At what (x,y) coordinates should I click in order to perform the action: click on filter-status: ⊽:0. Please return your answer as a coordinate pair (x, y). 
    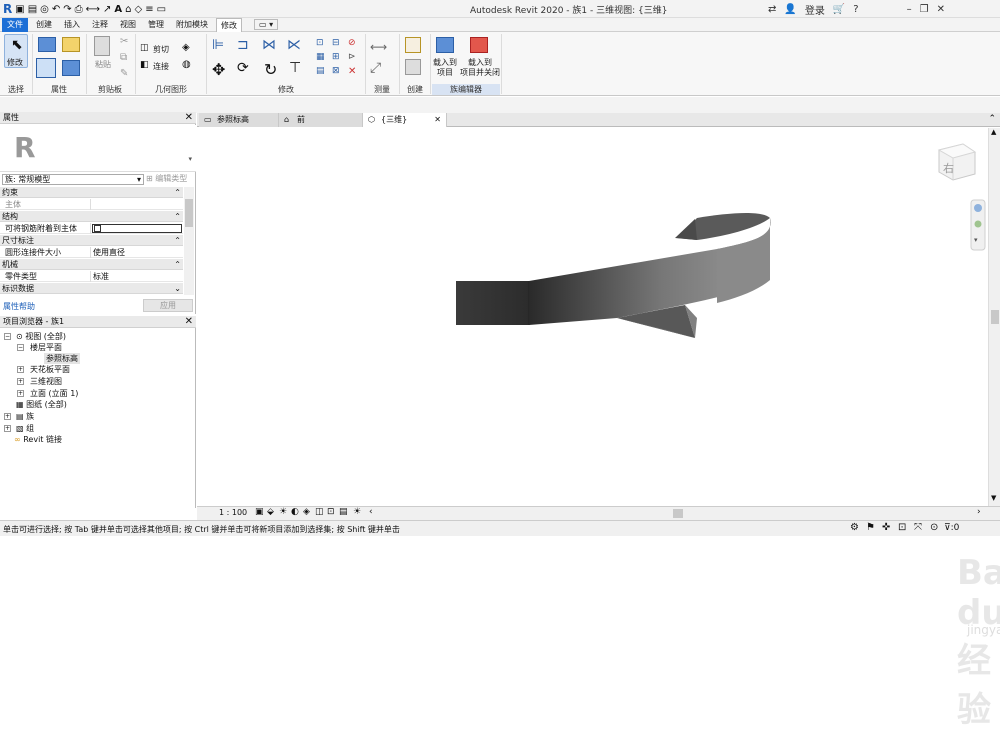
    Looking at the image, I should click on (951, 528).